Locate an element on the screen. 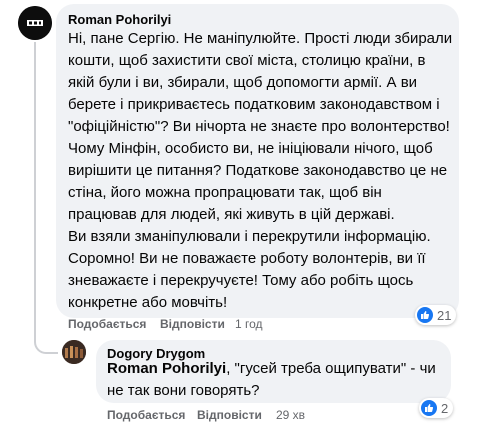 The height and width of the screenshot is (426, 499). reply-avatar is located at coordinates (74, 352).